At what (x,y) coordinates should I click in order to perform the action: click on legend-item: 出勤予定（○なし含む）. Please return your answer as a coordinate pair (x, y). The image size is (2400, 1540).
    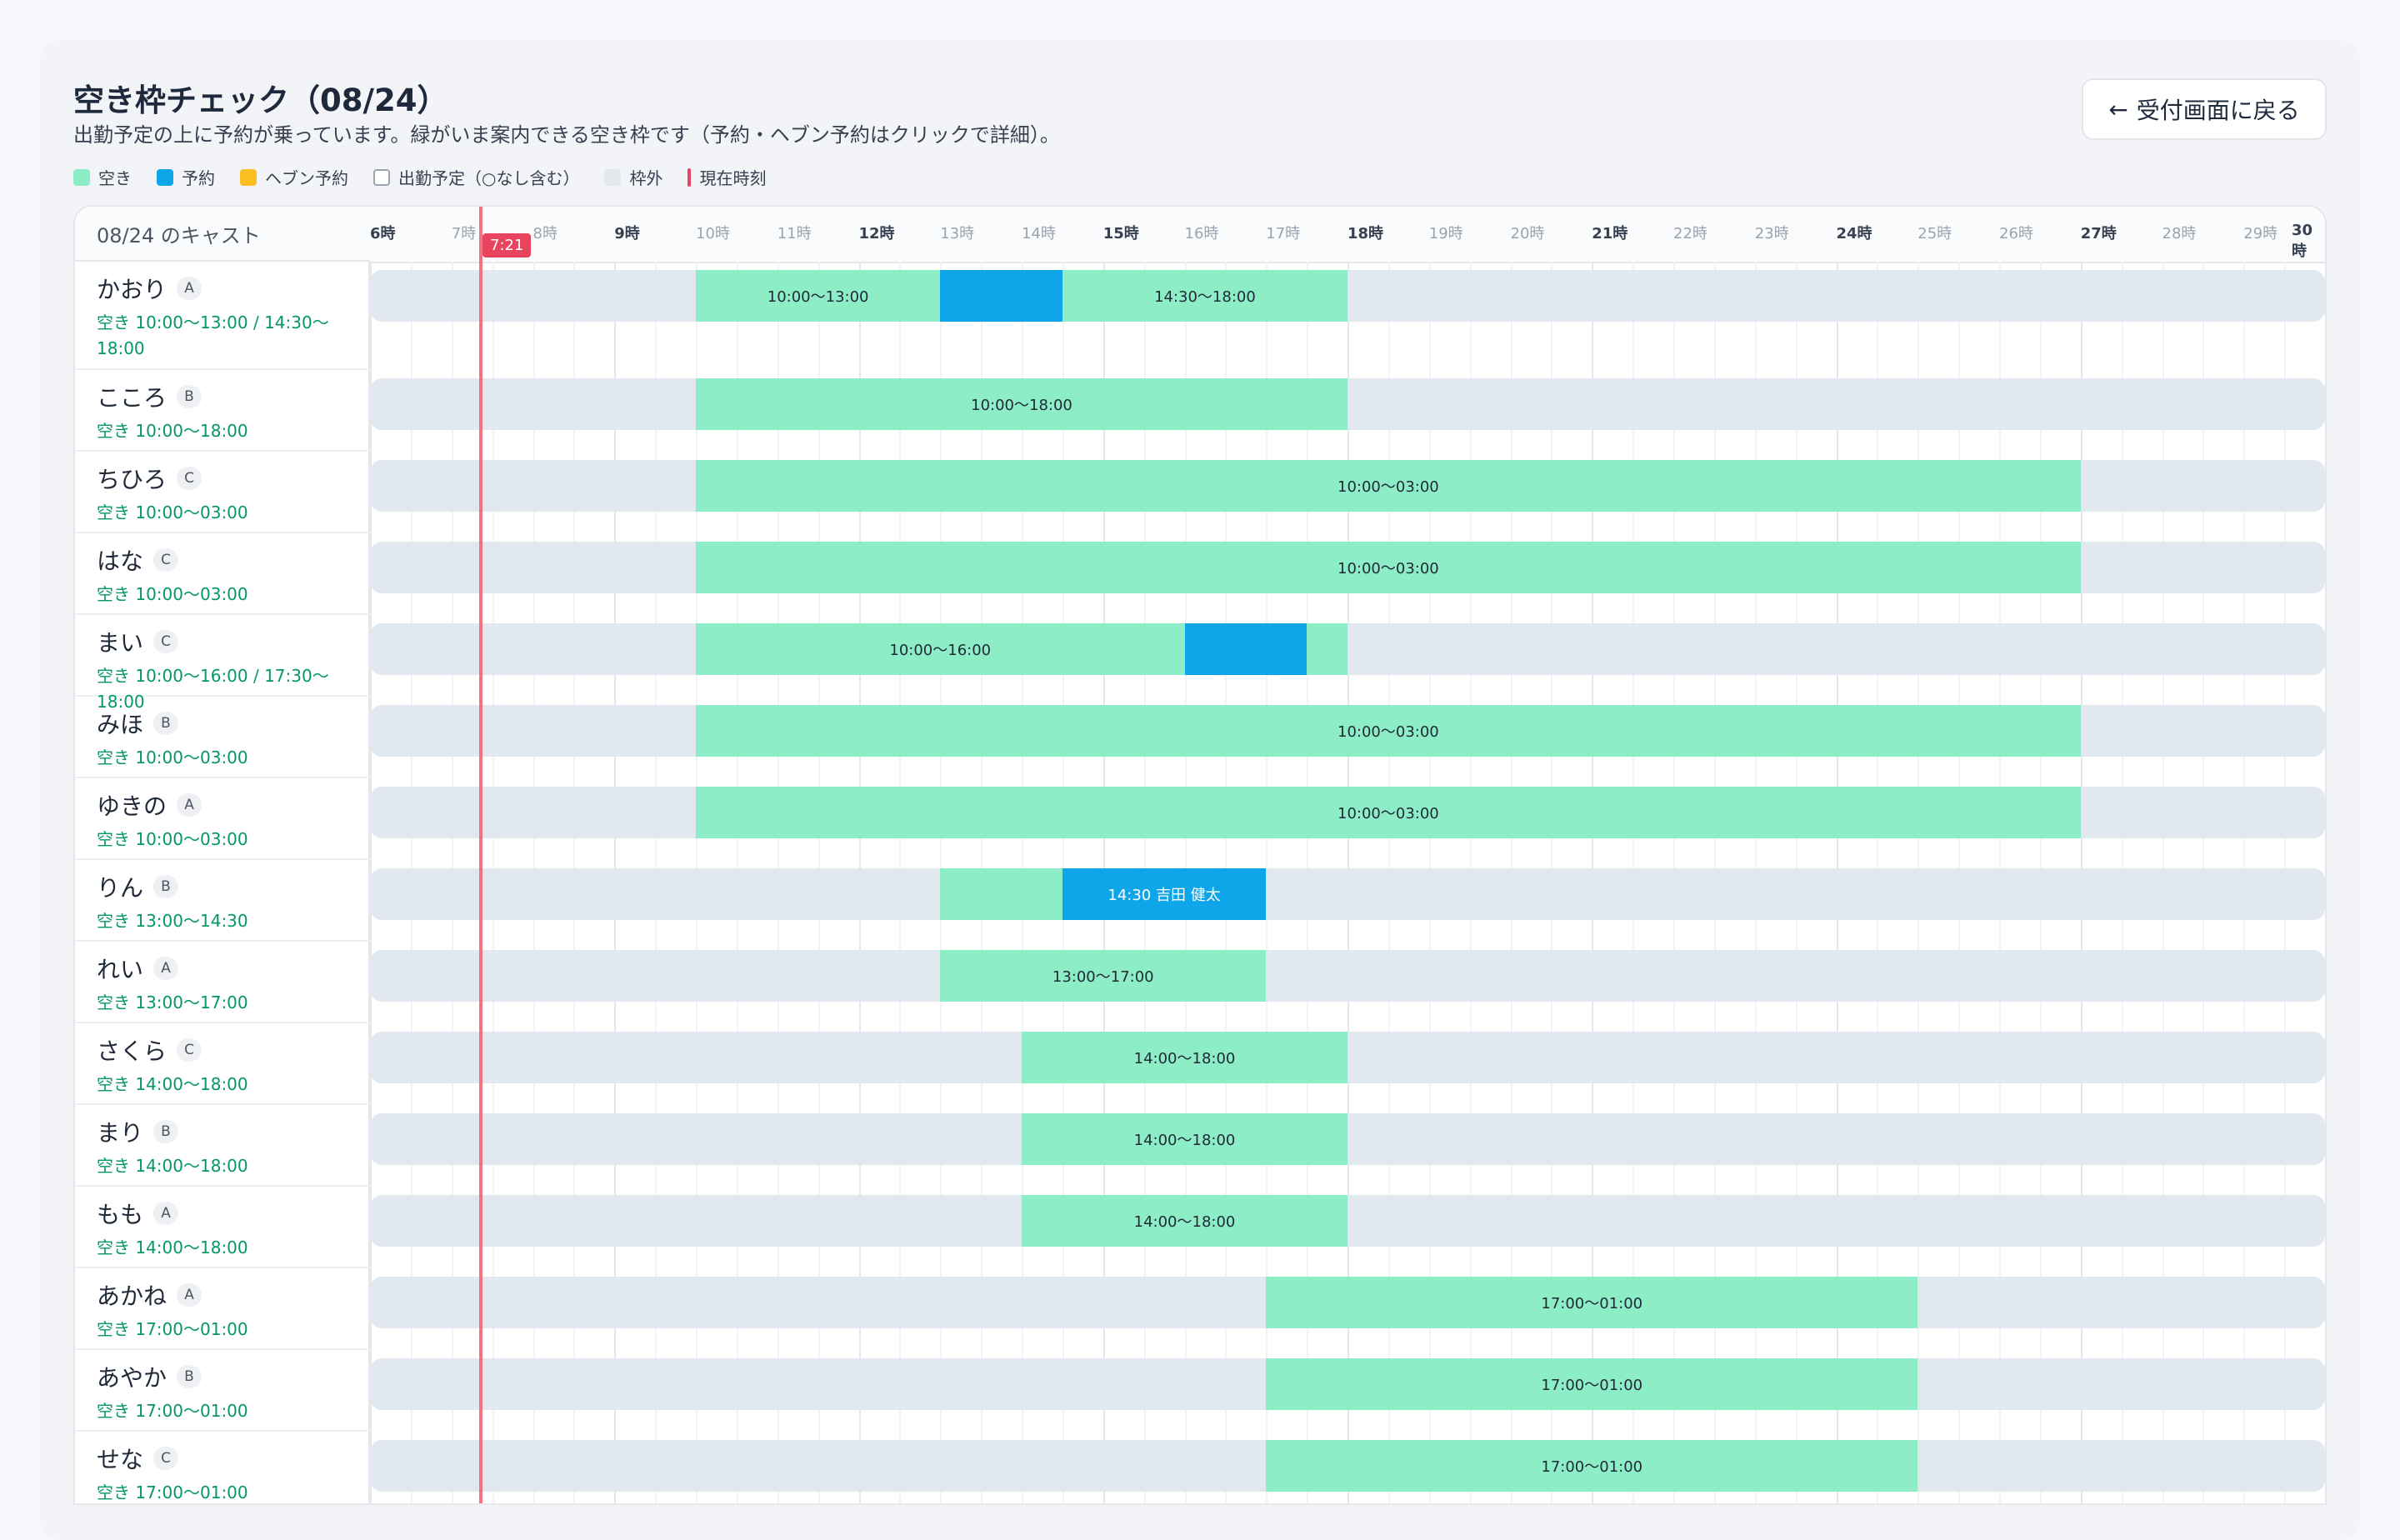
    Looking at the image, I should click on (476, 177).